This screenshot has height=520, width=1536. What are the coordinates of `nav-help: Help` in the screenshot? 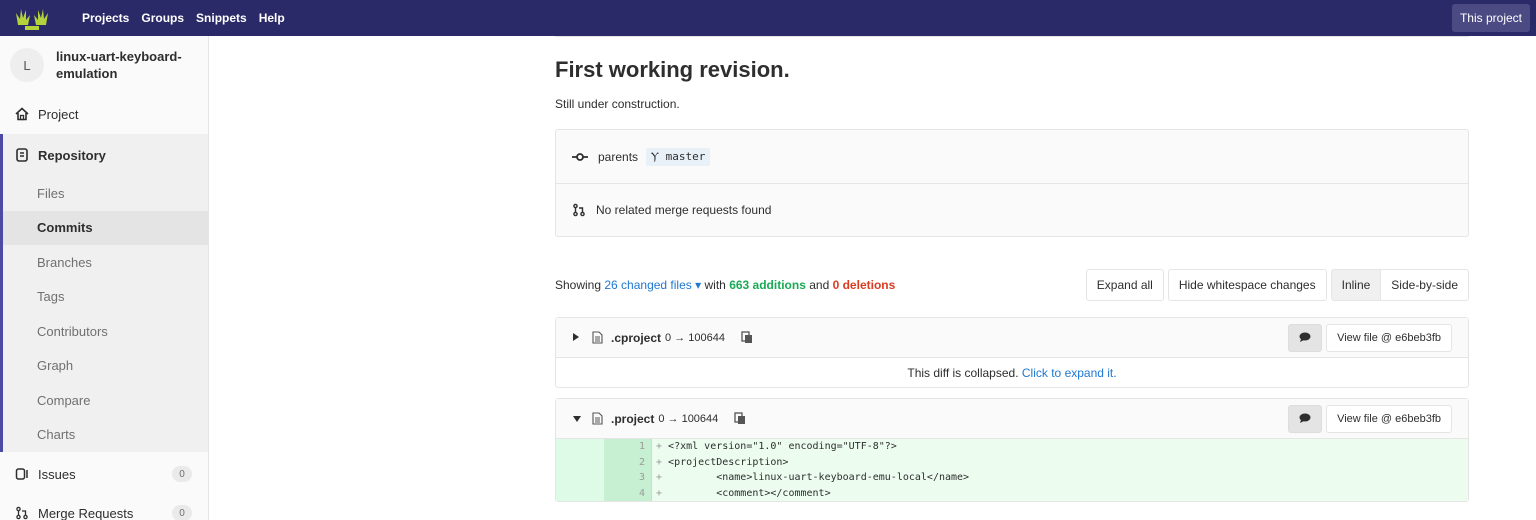 It's located at (272, 18).